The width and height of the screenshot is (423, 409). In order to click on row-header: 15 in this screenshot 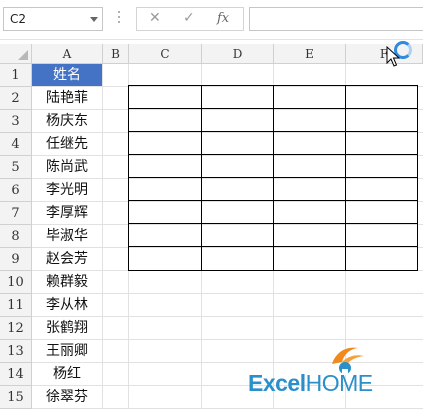, I will do `click(16, 397)`.